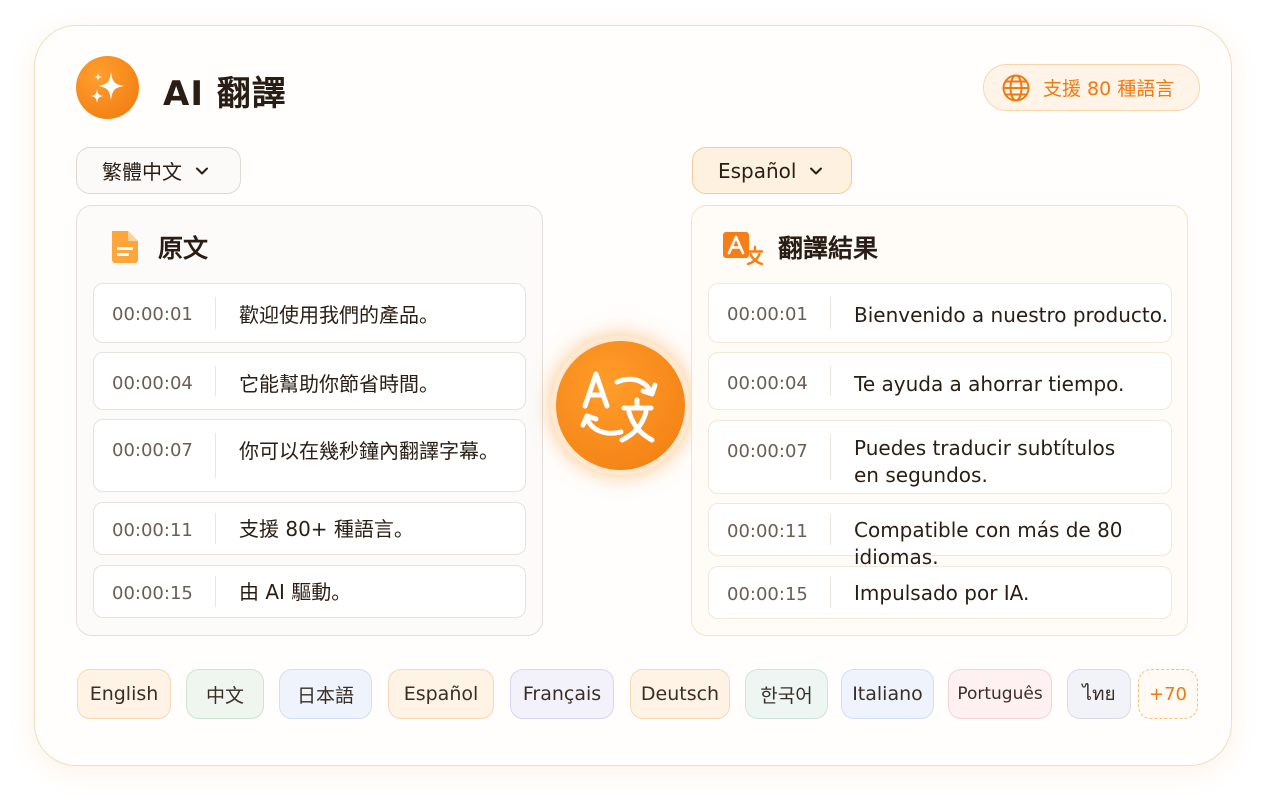 The width and height of the screenshot is (1268, 803). What do you see at coordinates (369, 451) in the screenshot?
I see `subtitle-text: 你可以在幾秒鐘內翻譯字幕。` at bounding box center [369, 451].